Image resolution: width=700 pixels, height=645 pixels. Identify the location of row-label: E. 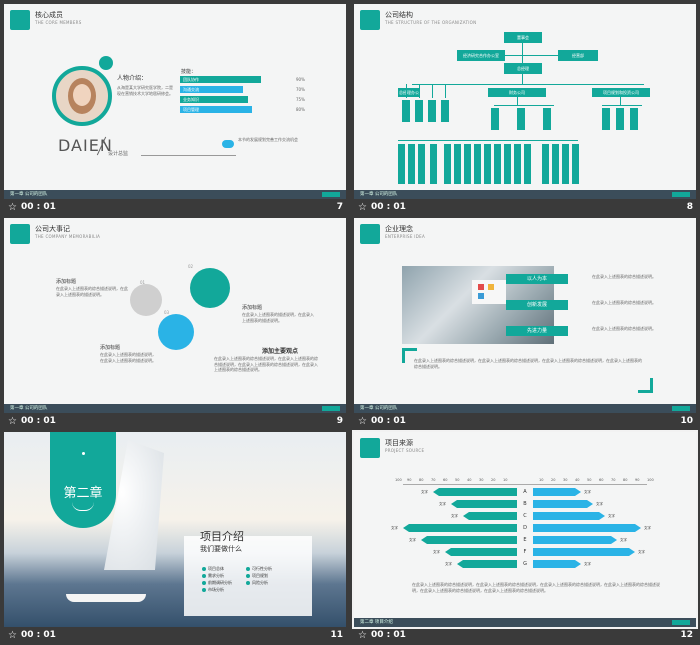
(525, 540).